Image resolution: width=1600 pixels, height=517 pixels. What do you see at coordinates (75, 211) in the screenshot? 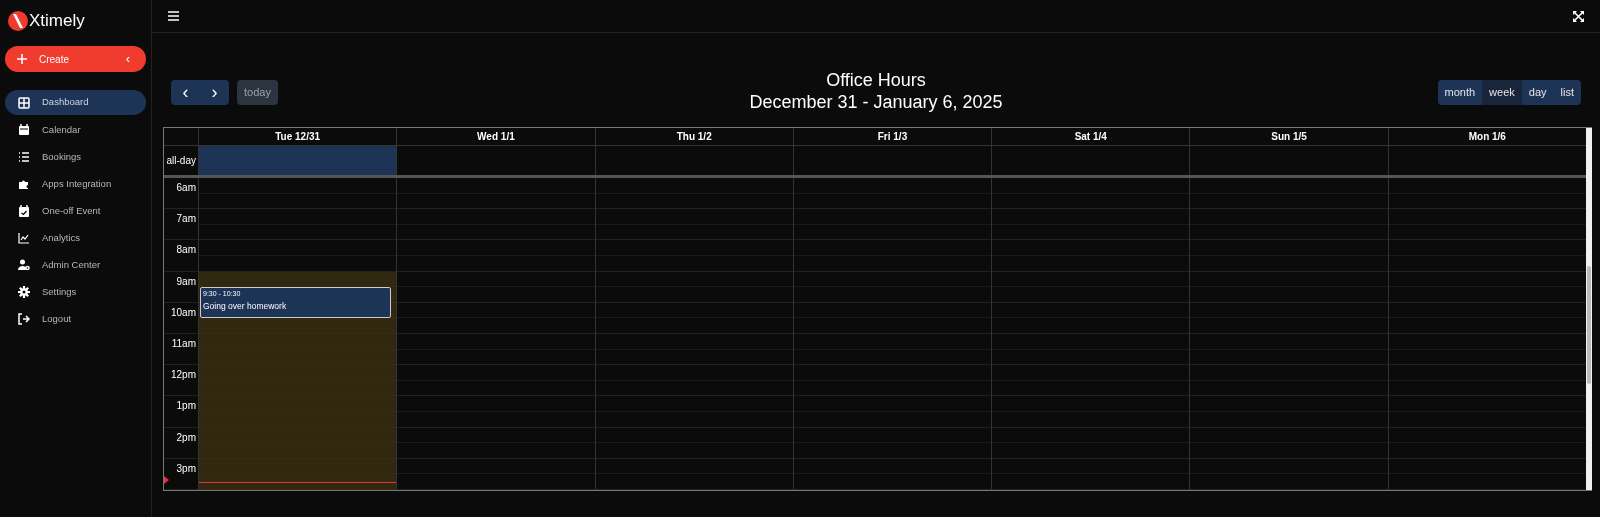
I see `sidebar-item: One-off Event` at bounding box center [75, 211].